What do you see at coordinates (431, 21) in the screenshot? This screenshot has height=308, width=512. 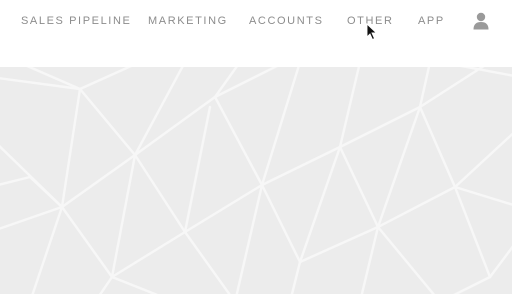 I see `nav-app: APP` at bounding box center [431, 21].